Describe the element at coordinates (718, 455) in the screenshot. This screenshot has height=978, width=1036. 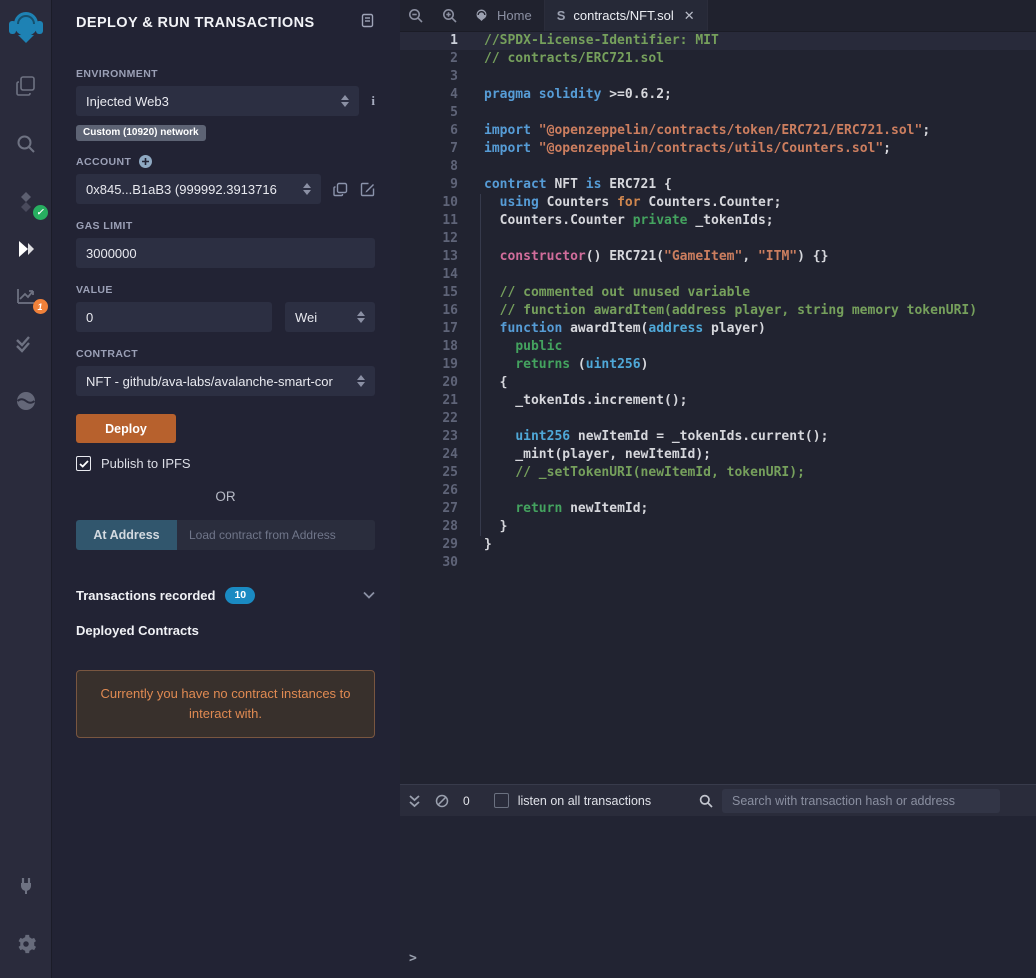
I see `code-line: 24 _mint(player, newItemId);` at that location.